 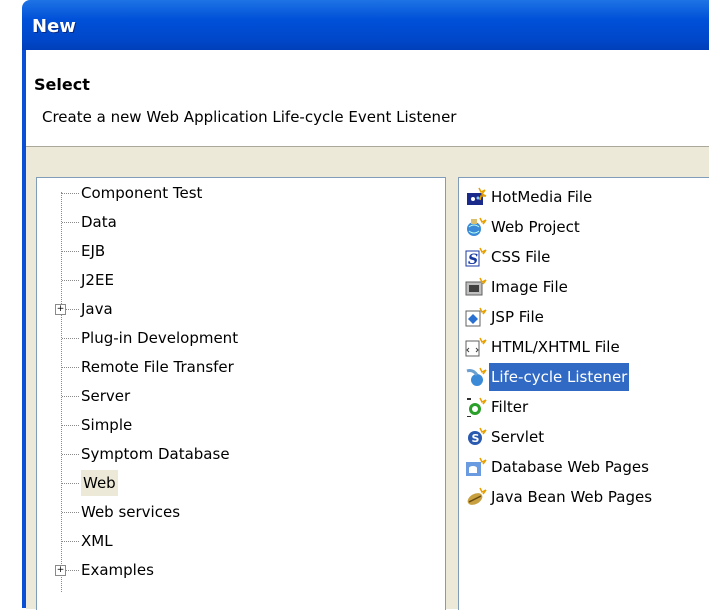 I want to click on tree-item-j2ee: J2EE, so click(x=241, y=280).